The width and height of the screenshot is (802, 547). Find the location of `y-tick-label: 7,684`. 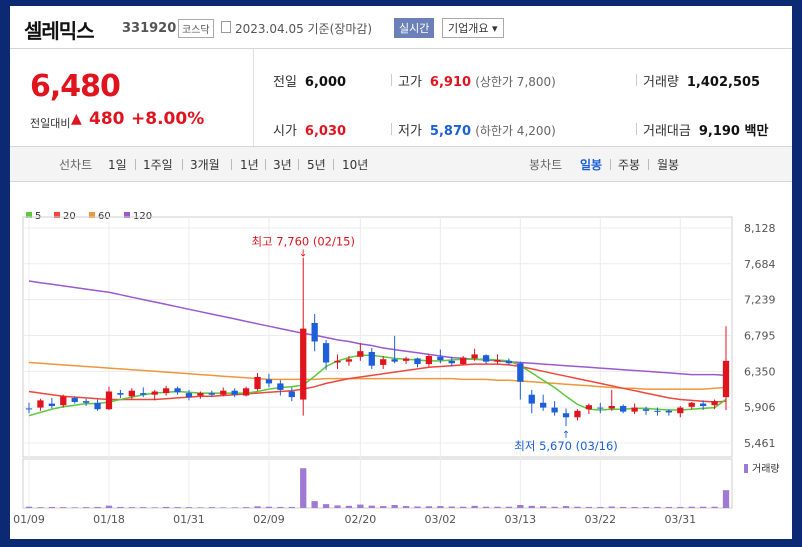

y-tick-label: 7,684 is located at coordinates (760, 264).